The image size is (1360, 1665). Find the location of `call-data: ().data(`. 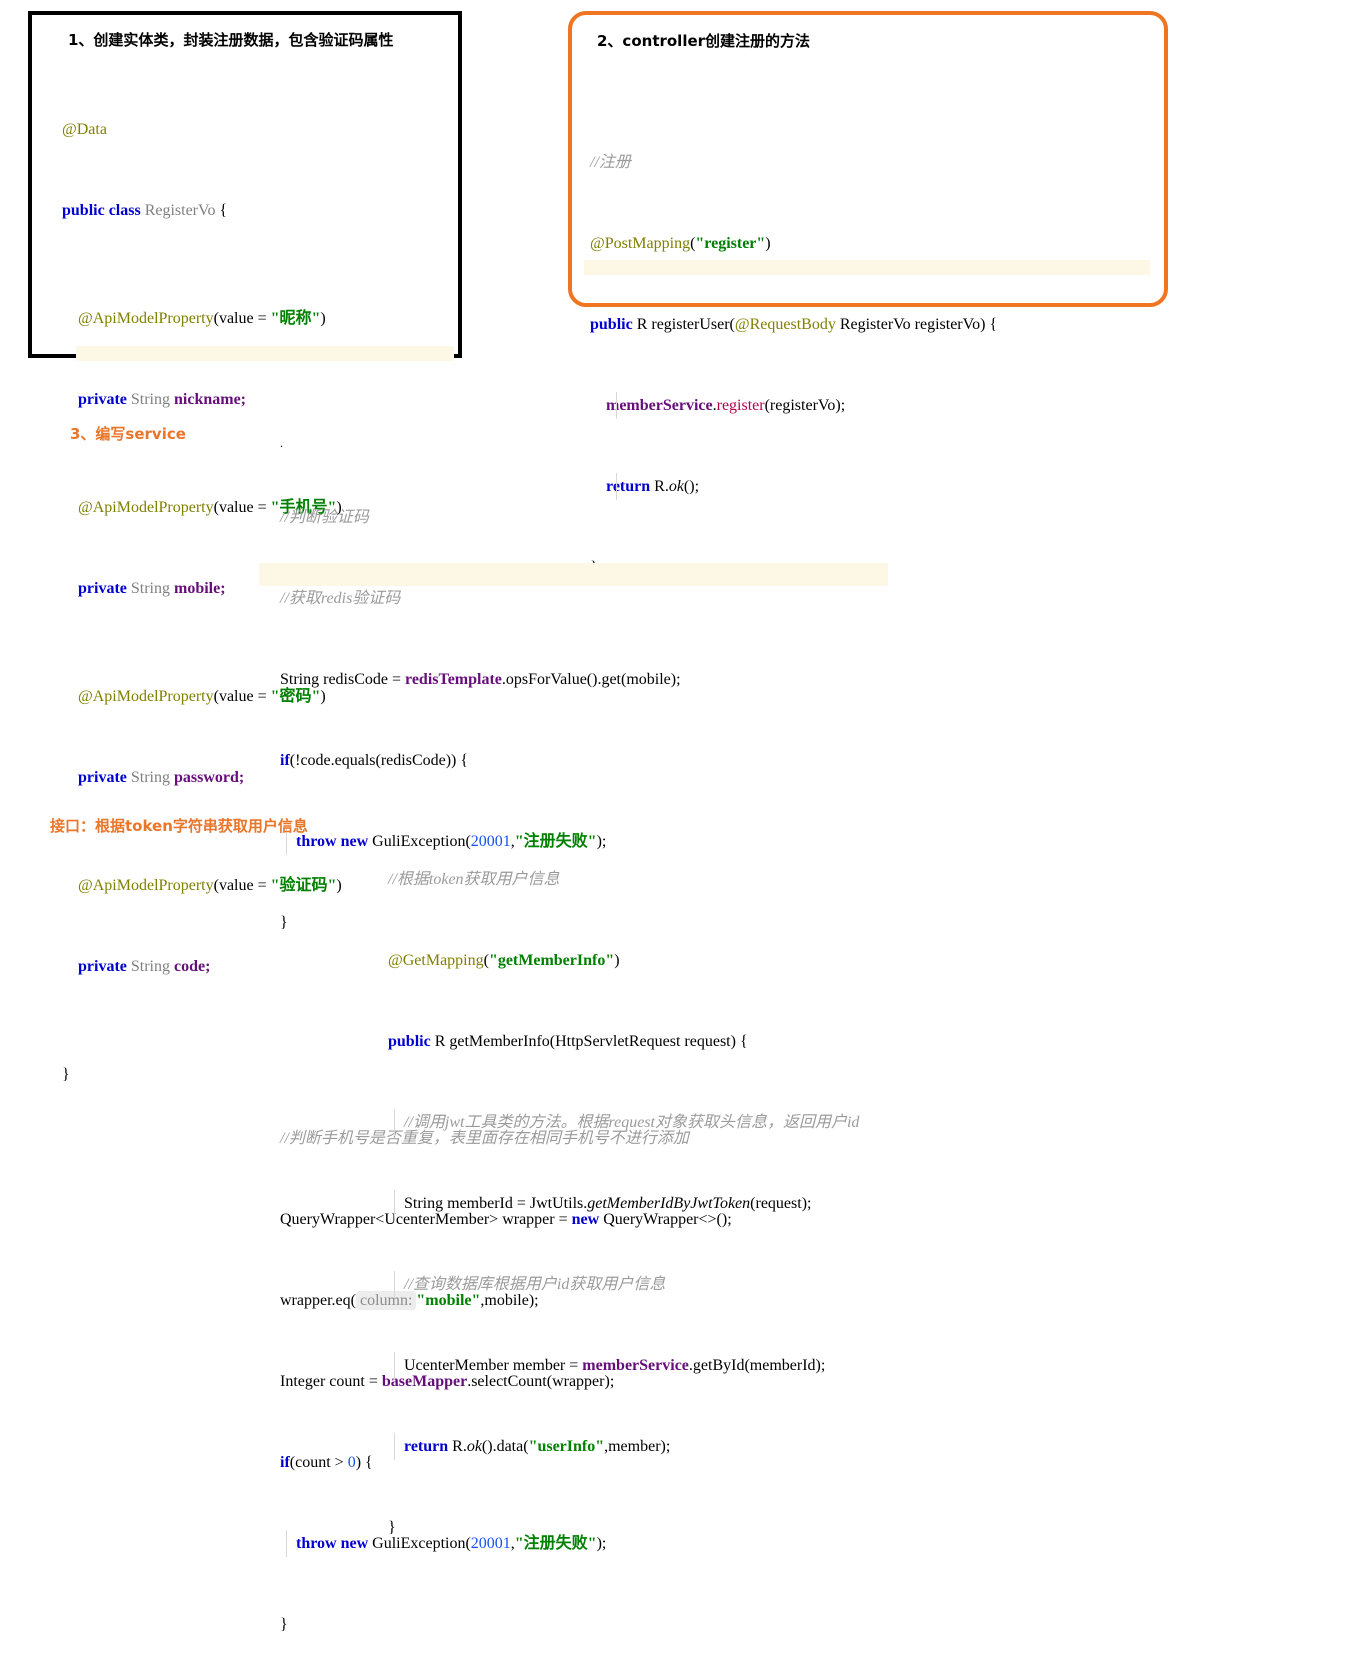

call-data: ().data( is located at coordinates (505, 1446).